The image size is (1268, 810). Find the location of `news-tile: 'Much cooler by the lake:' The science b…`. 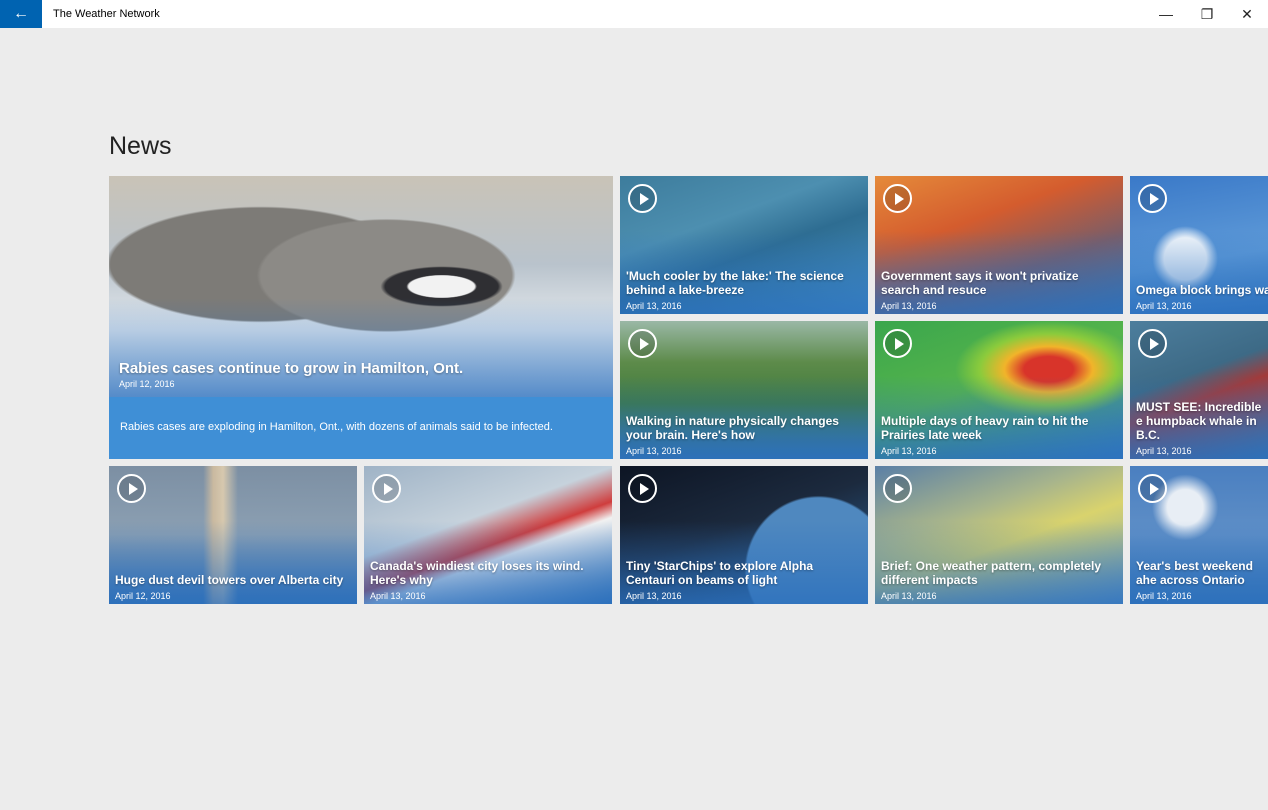

news-tile: 'Much cooler by the lake:' The science b… is located at coordinates (744, 245).